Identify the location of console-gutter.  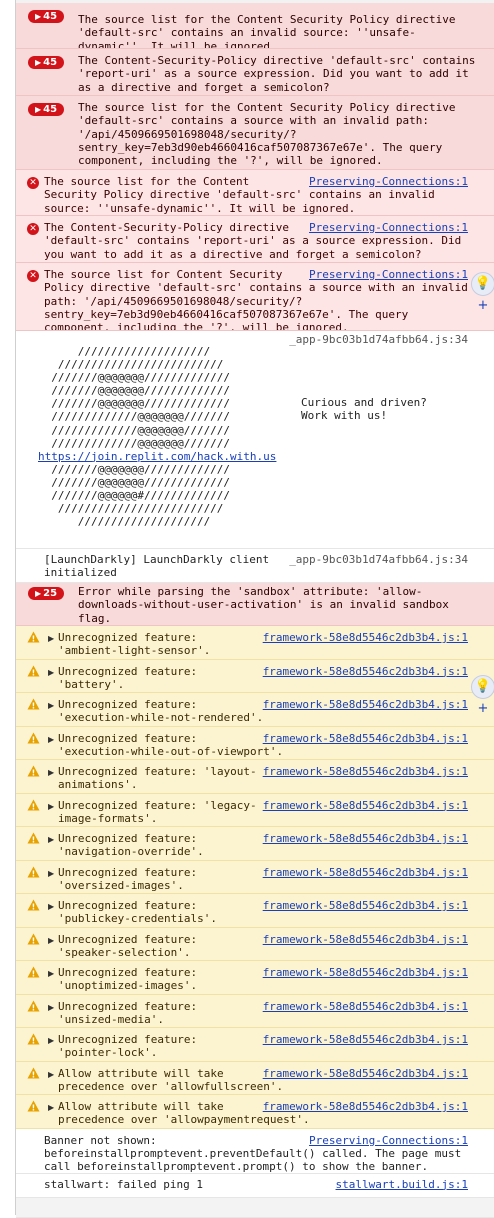
(8, 607).